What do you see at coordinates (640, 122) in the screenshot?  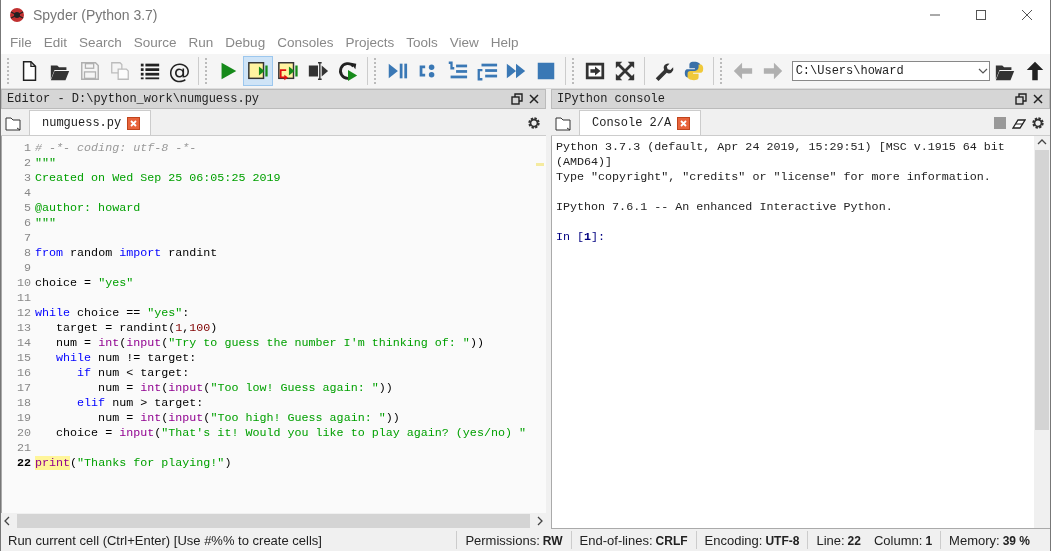 I see `file-tab: Console 2/A` at bounding box center [640, 122].